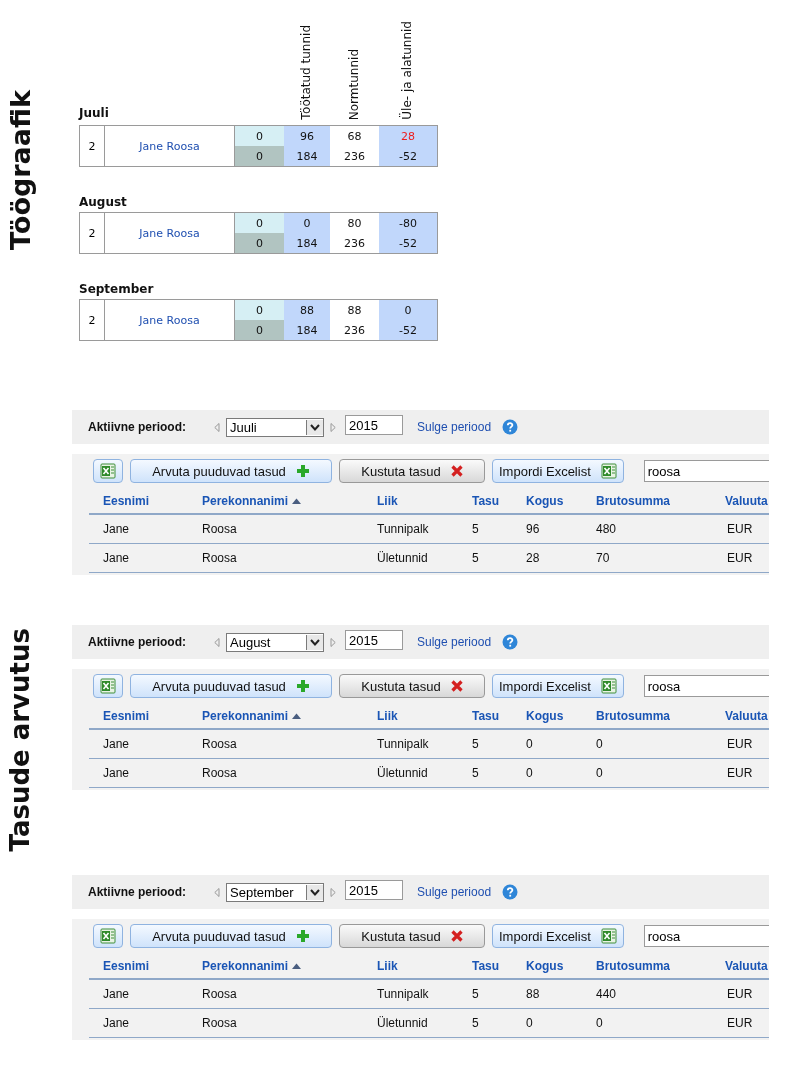  Describe the element at coordinates (307, 310) in the screenshot. I see `table-cell: 88` at that location.